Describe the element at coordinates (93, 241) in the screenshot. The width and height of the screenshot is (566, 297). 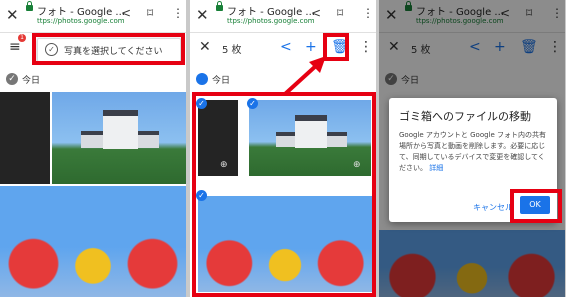
I see `photo-flowers` at that location.